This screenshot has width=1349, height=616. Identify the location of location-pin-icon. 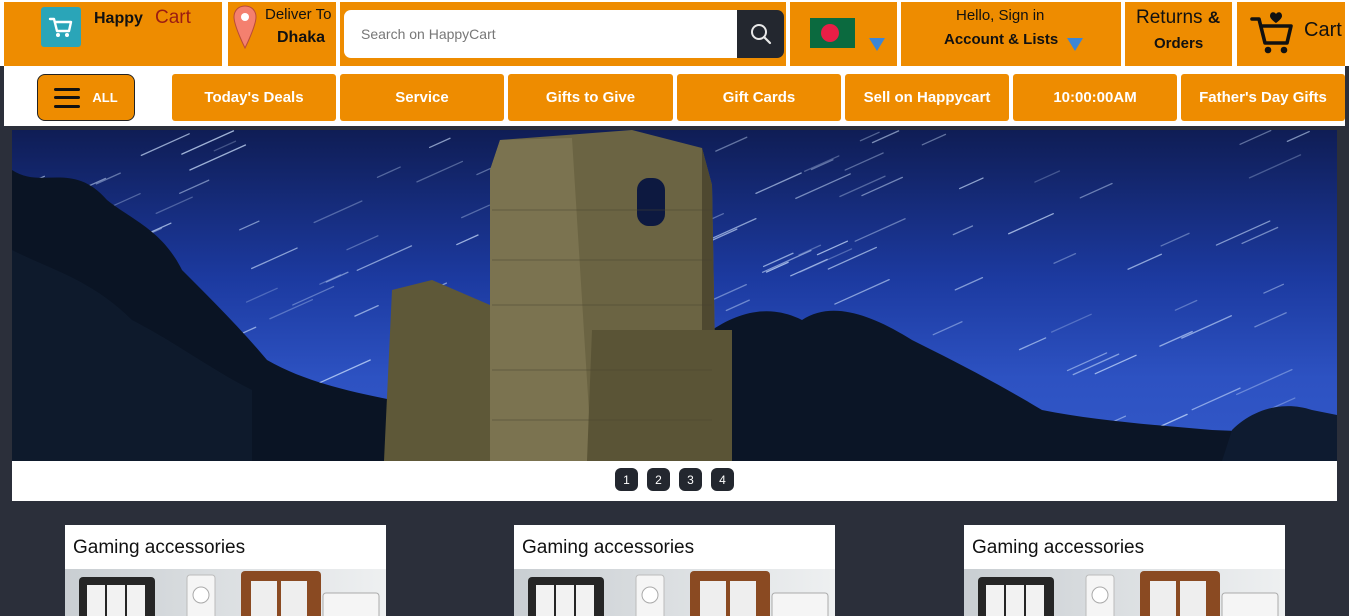
(245, 27).